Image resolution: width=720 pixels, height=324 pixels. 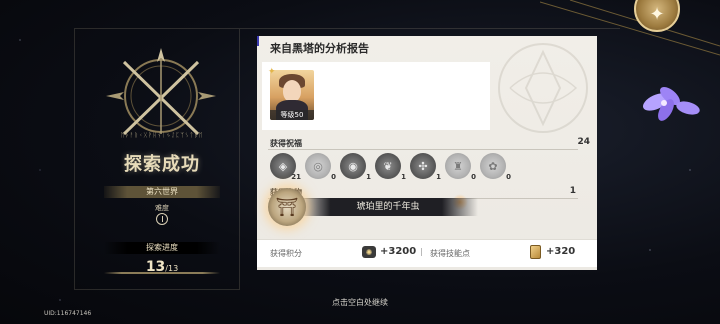 What do you see at coordinates (535, 252) in the screenshot?
I see `skill-point-icon` at bounding box center [535, 252].